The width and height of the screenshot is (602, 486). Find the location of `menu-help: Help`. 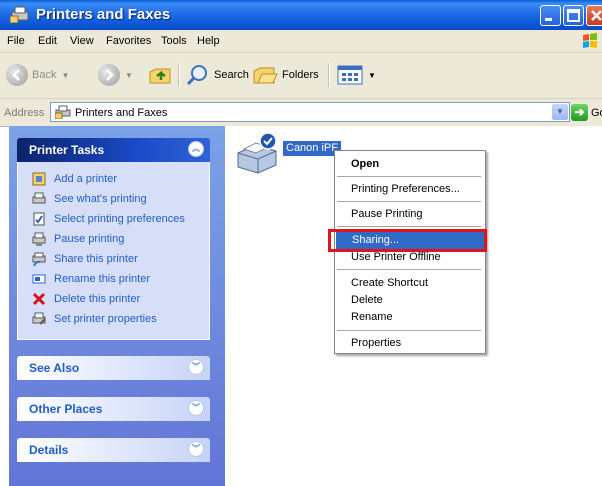

menu-help: Help is located at coordinates (208, 41).